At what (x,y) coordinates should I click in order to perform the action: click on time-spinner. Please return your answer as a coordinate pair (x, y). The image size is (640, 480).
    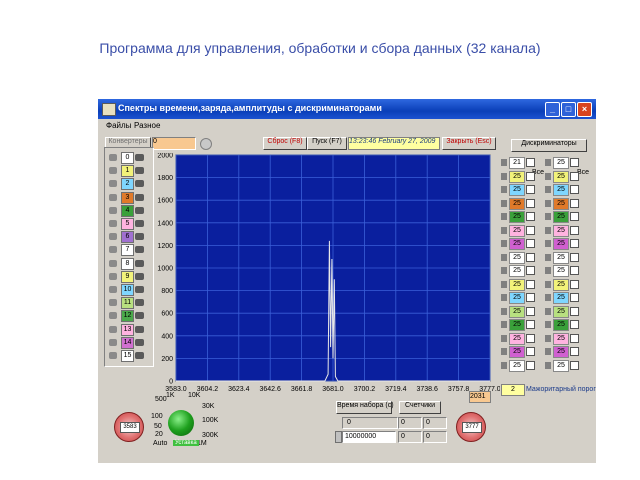
    Looking at the image, I should click on (338, 437).